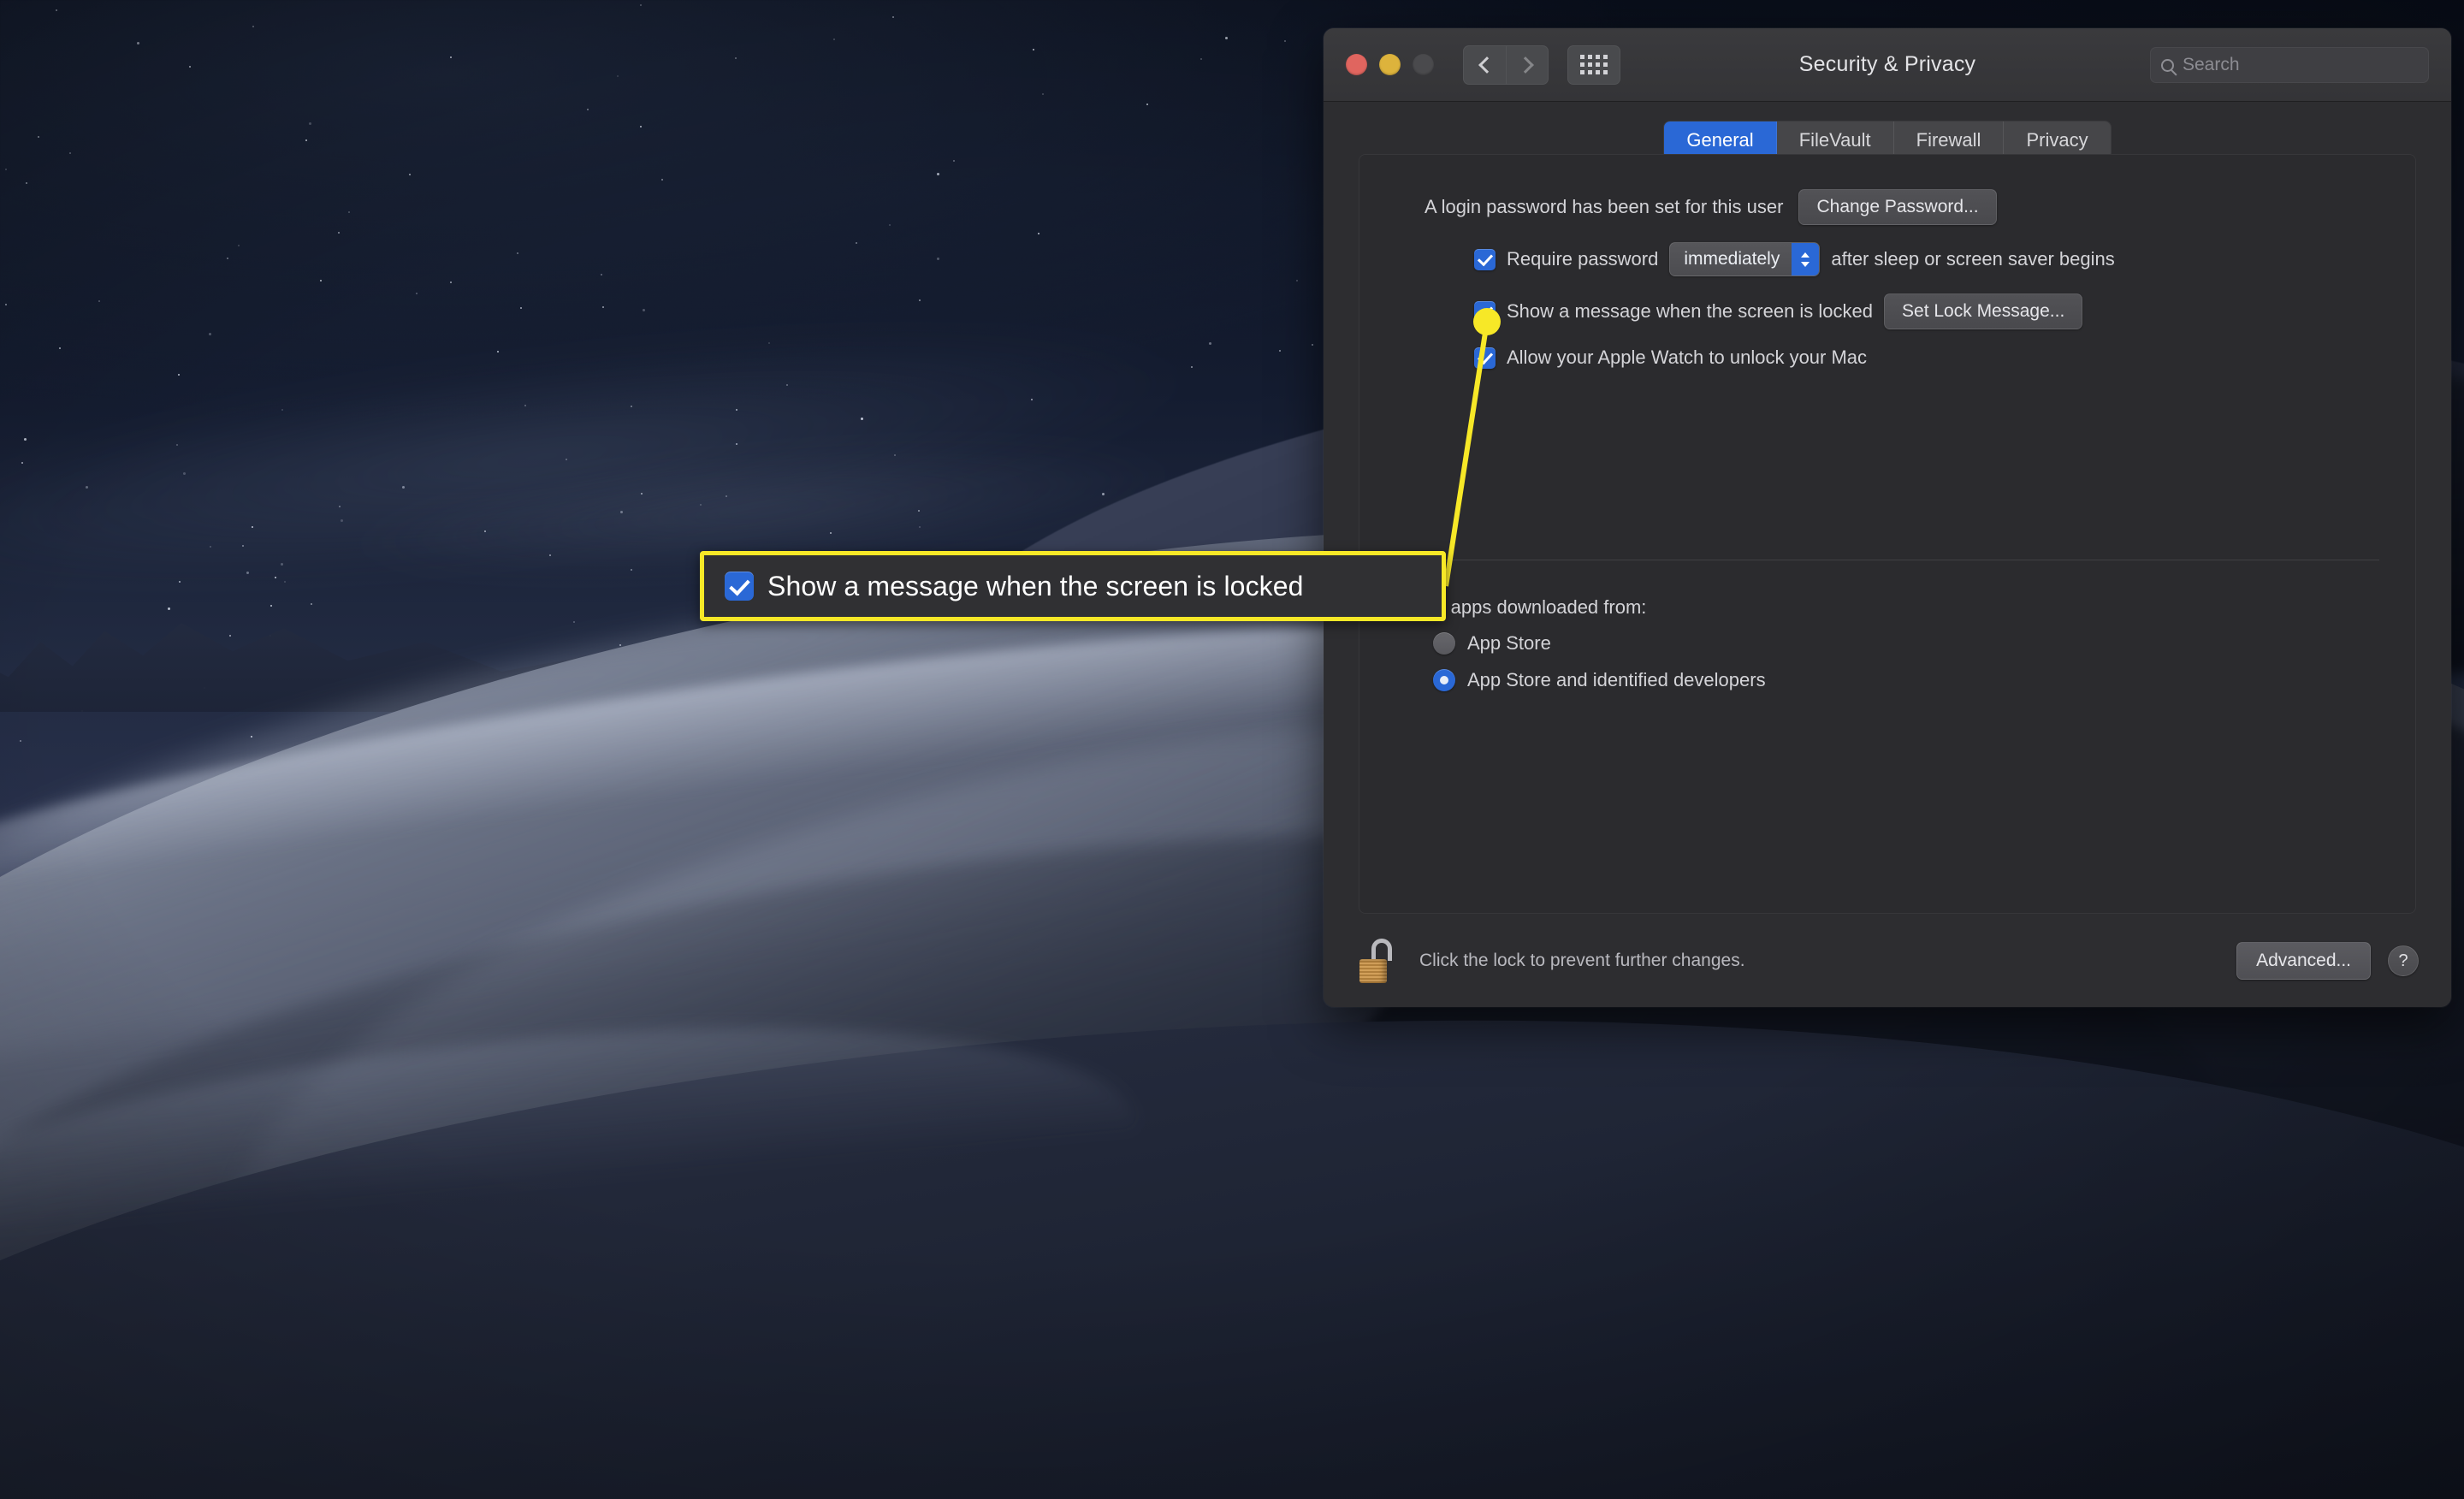 The image size is (2464, 1499). Describe the element at coordinates (2403, 960) in the screenshot. I see `help-button: ?` at that location.